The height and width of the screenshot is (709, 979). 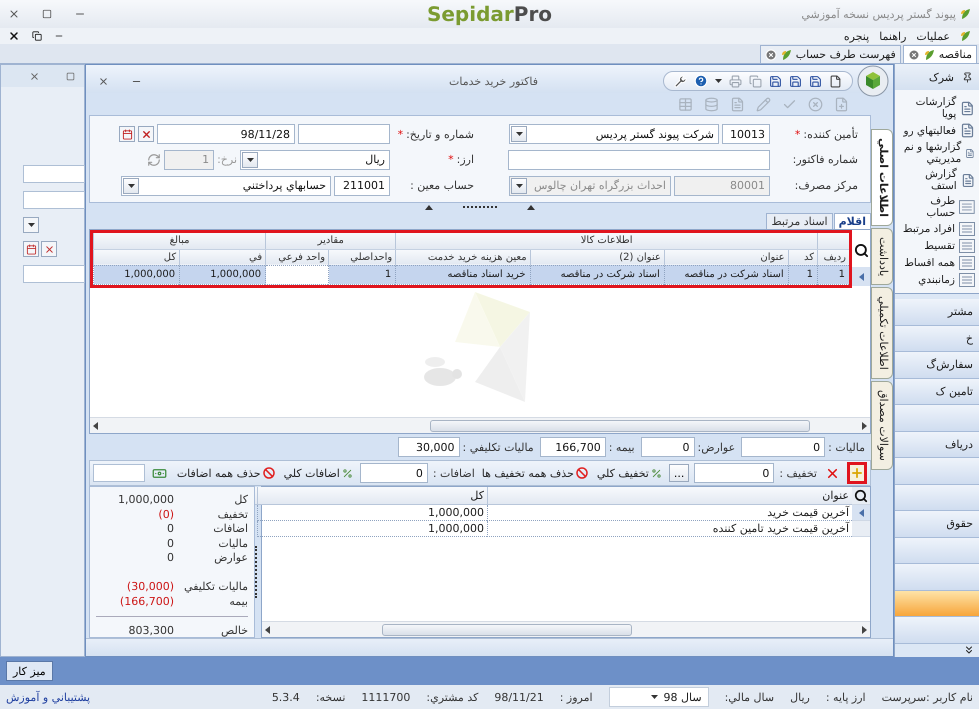 I want to click on tab: اقلام, so click(x=852, y=221).